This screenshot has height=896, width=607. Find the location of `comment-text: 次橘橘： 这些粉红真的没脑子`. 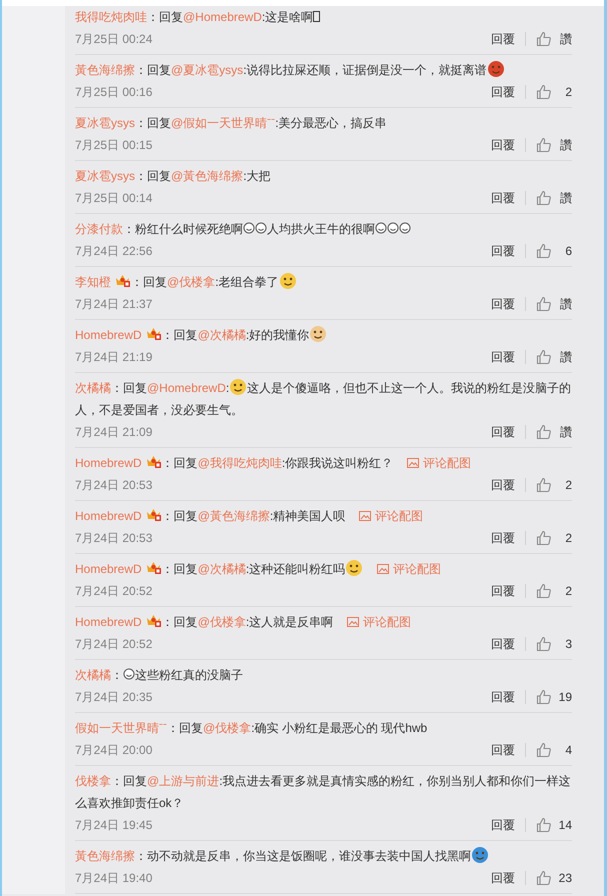

comment-text: 次橘橘： 这些粉红真的没脑子 is located at coordinates (159, 675).